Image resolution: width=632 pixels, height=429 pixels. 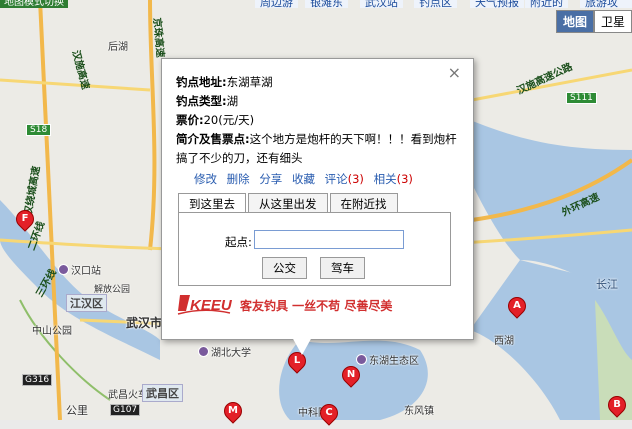 What do you see at coordinates (329, 239) in the screenshot?
I see `start-input` at bounding box center [329, 239].